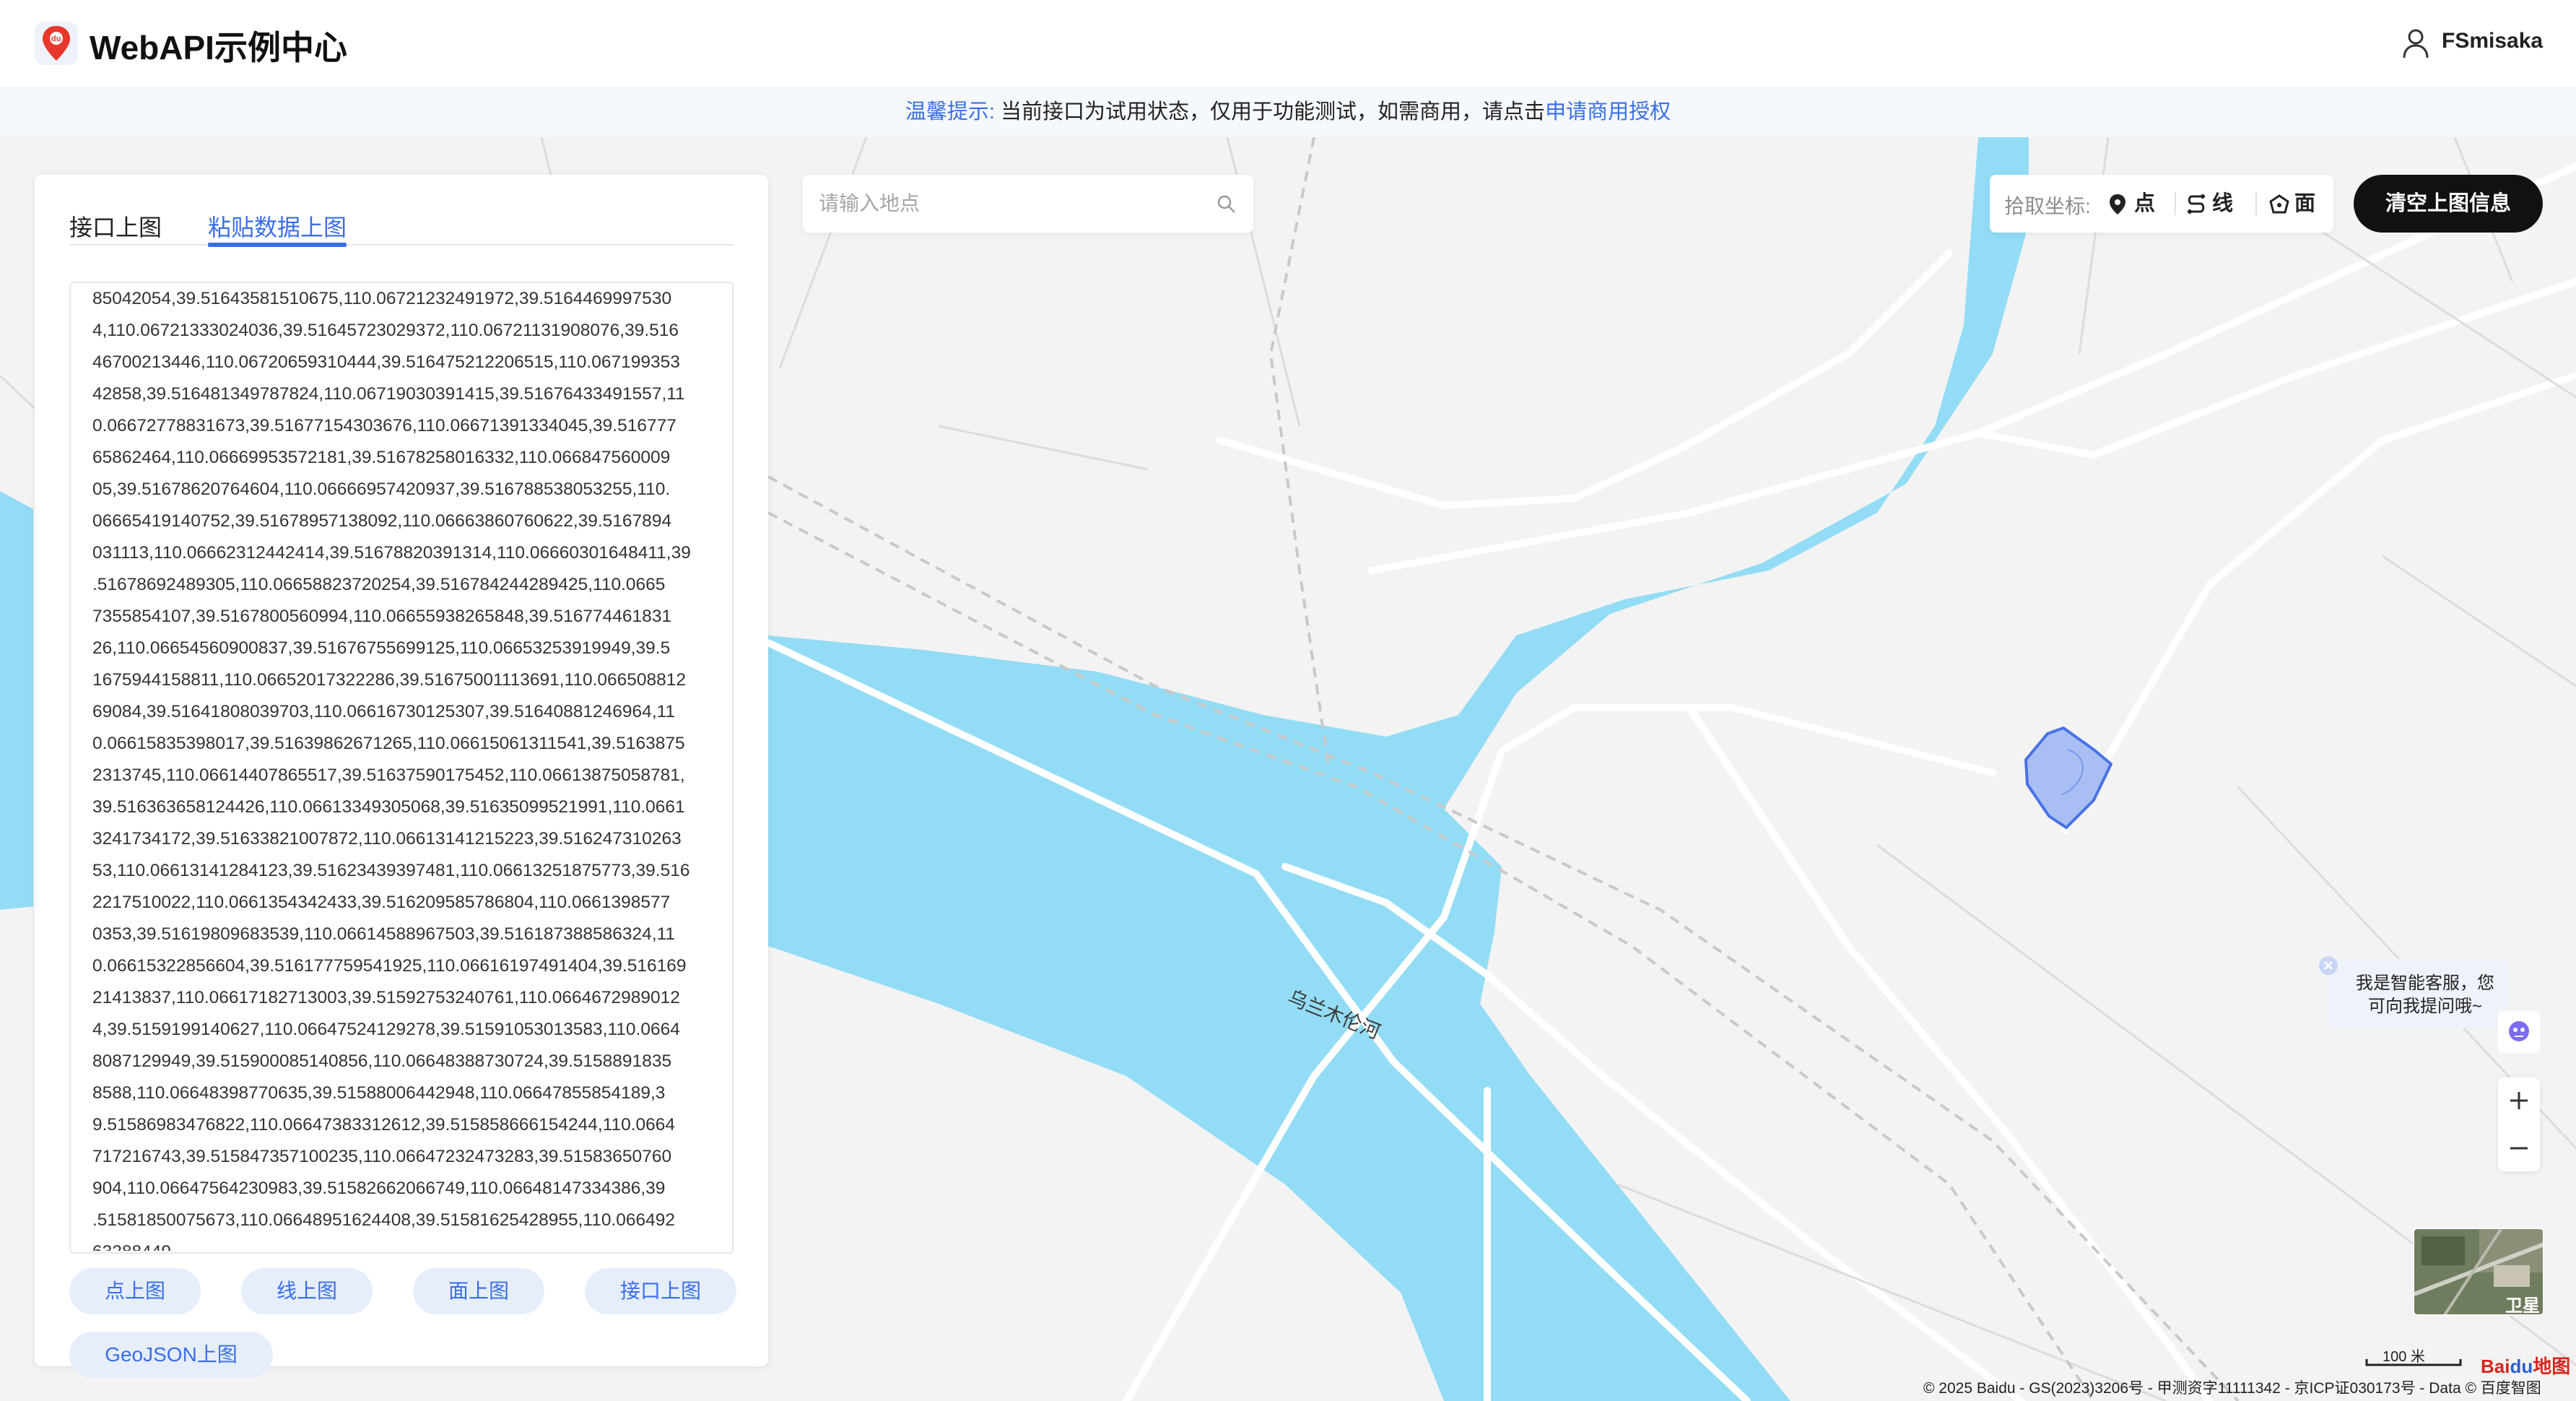 Image resolution: width=2576 pixels, height=1401 pixels. Describe the element at coordinates (2521, 1366) in the screenshot. I see `baidu-logo-blue: du` at that location.